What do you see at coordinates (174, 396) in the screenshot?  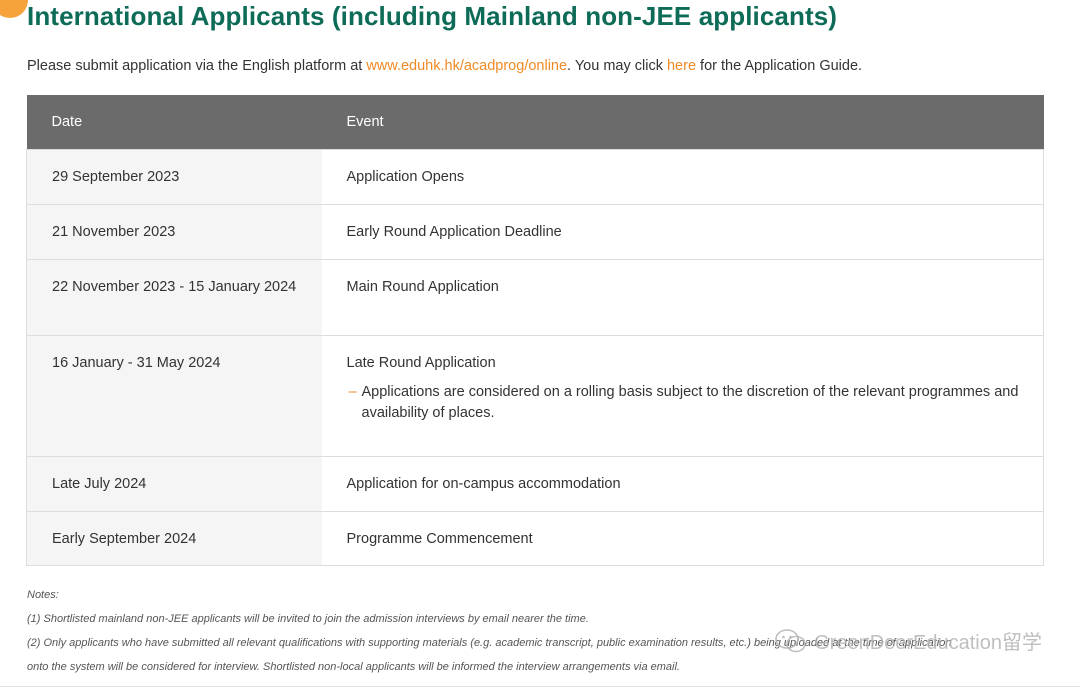 I see `date-cell: 16 January - 31 May 2024` at bounding box center [174, 396].